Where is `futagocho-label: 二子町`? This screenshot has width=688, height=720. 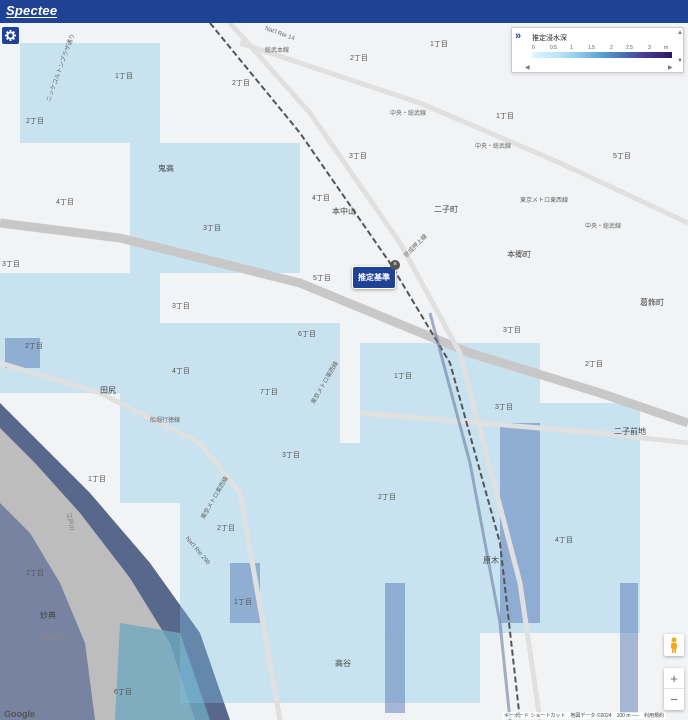 futagocho-label: 二子町 is located at coordinates (446, 209).